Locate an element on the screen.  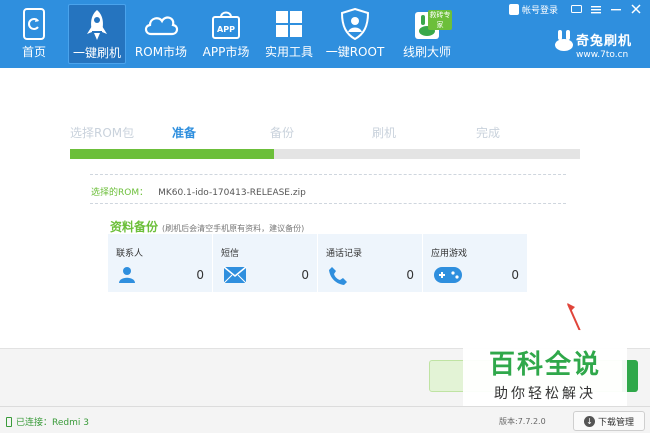
nav-one-click-root: 一键ROOT is located at coordinates (355, 34).